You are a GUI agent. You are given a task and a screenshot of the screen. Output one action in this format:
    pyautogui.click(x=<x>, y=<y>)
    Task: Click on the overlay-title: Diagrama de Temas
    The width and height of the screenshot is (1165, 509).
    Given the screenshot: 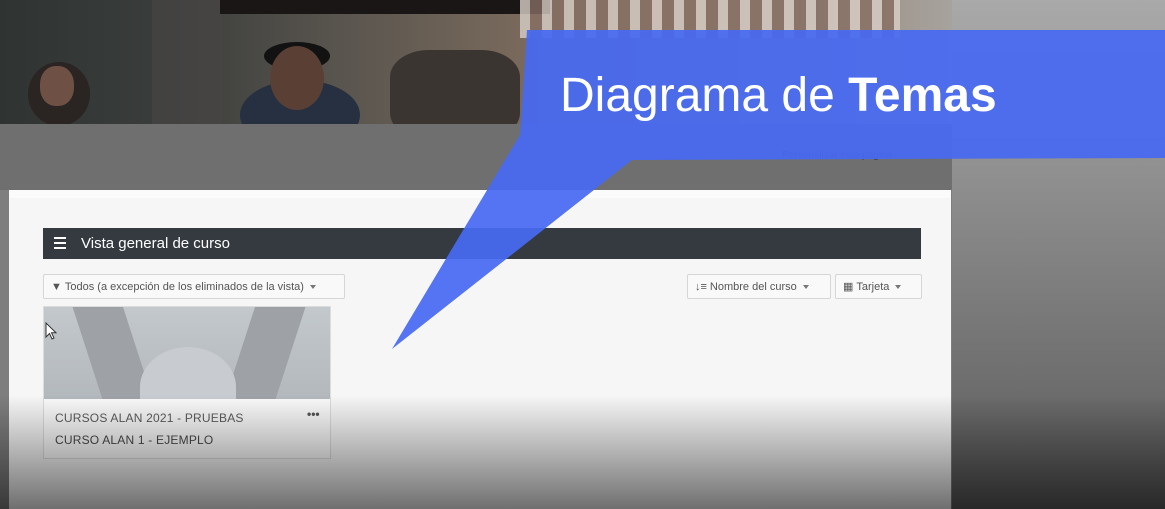 What is the action you would take?
    pyautogui.click(x=778, y=95)
    